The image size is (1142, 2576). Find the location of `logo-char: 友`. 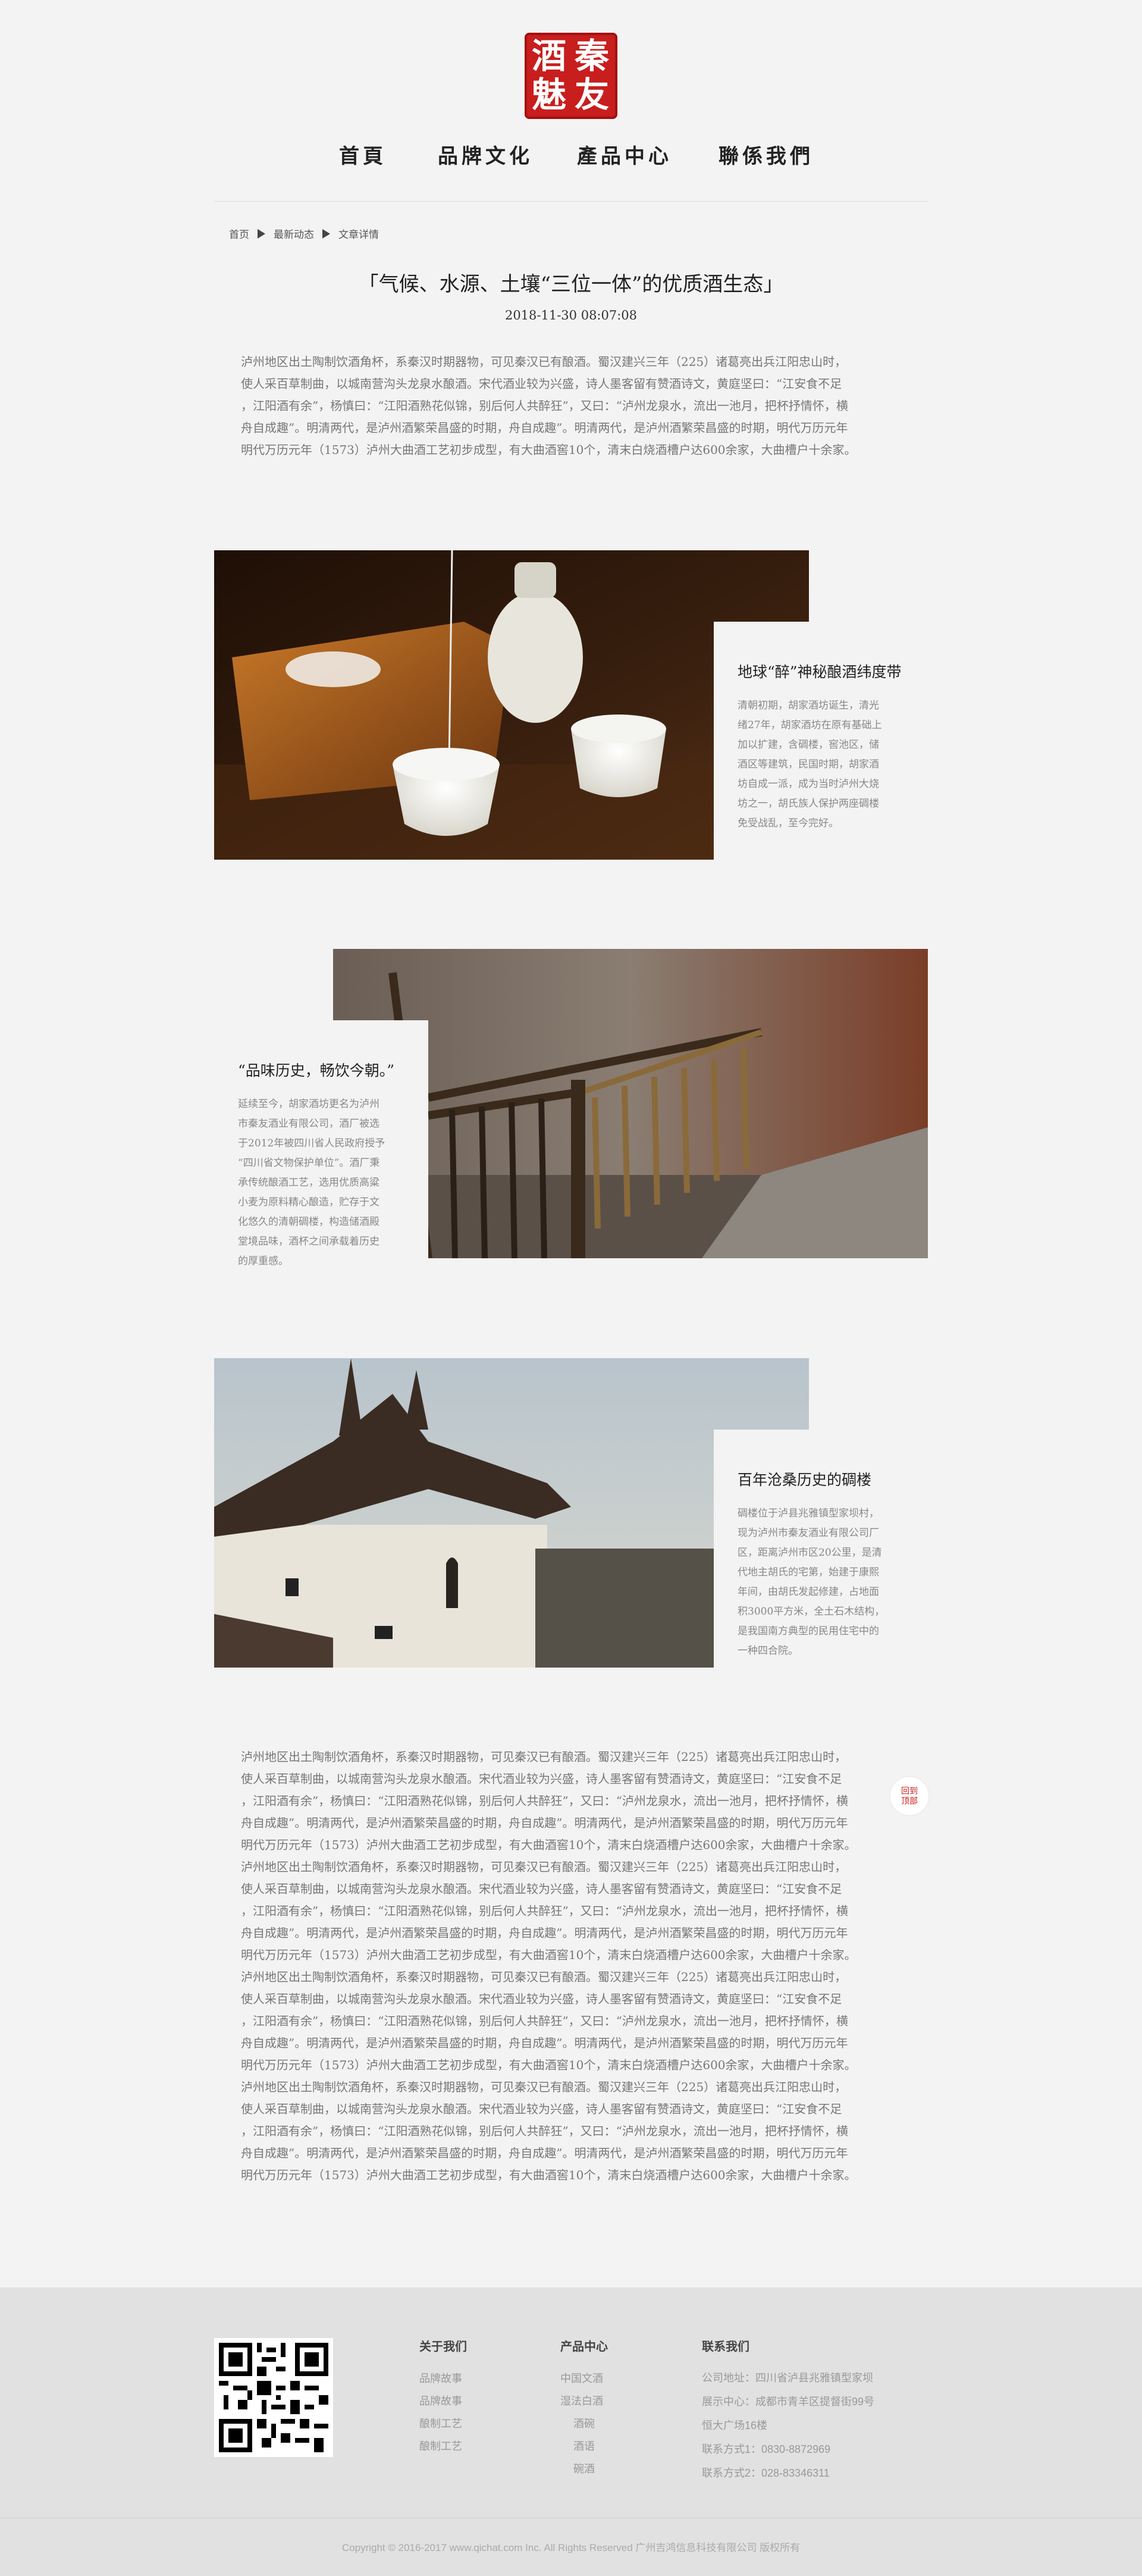

logo-char: 友 is located at coordinates (592, 95).